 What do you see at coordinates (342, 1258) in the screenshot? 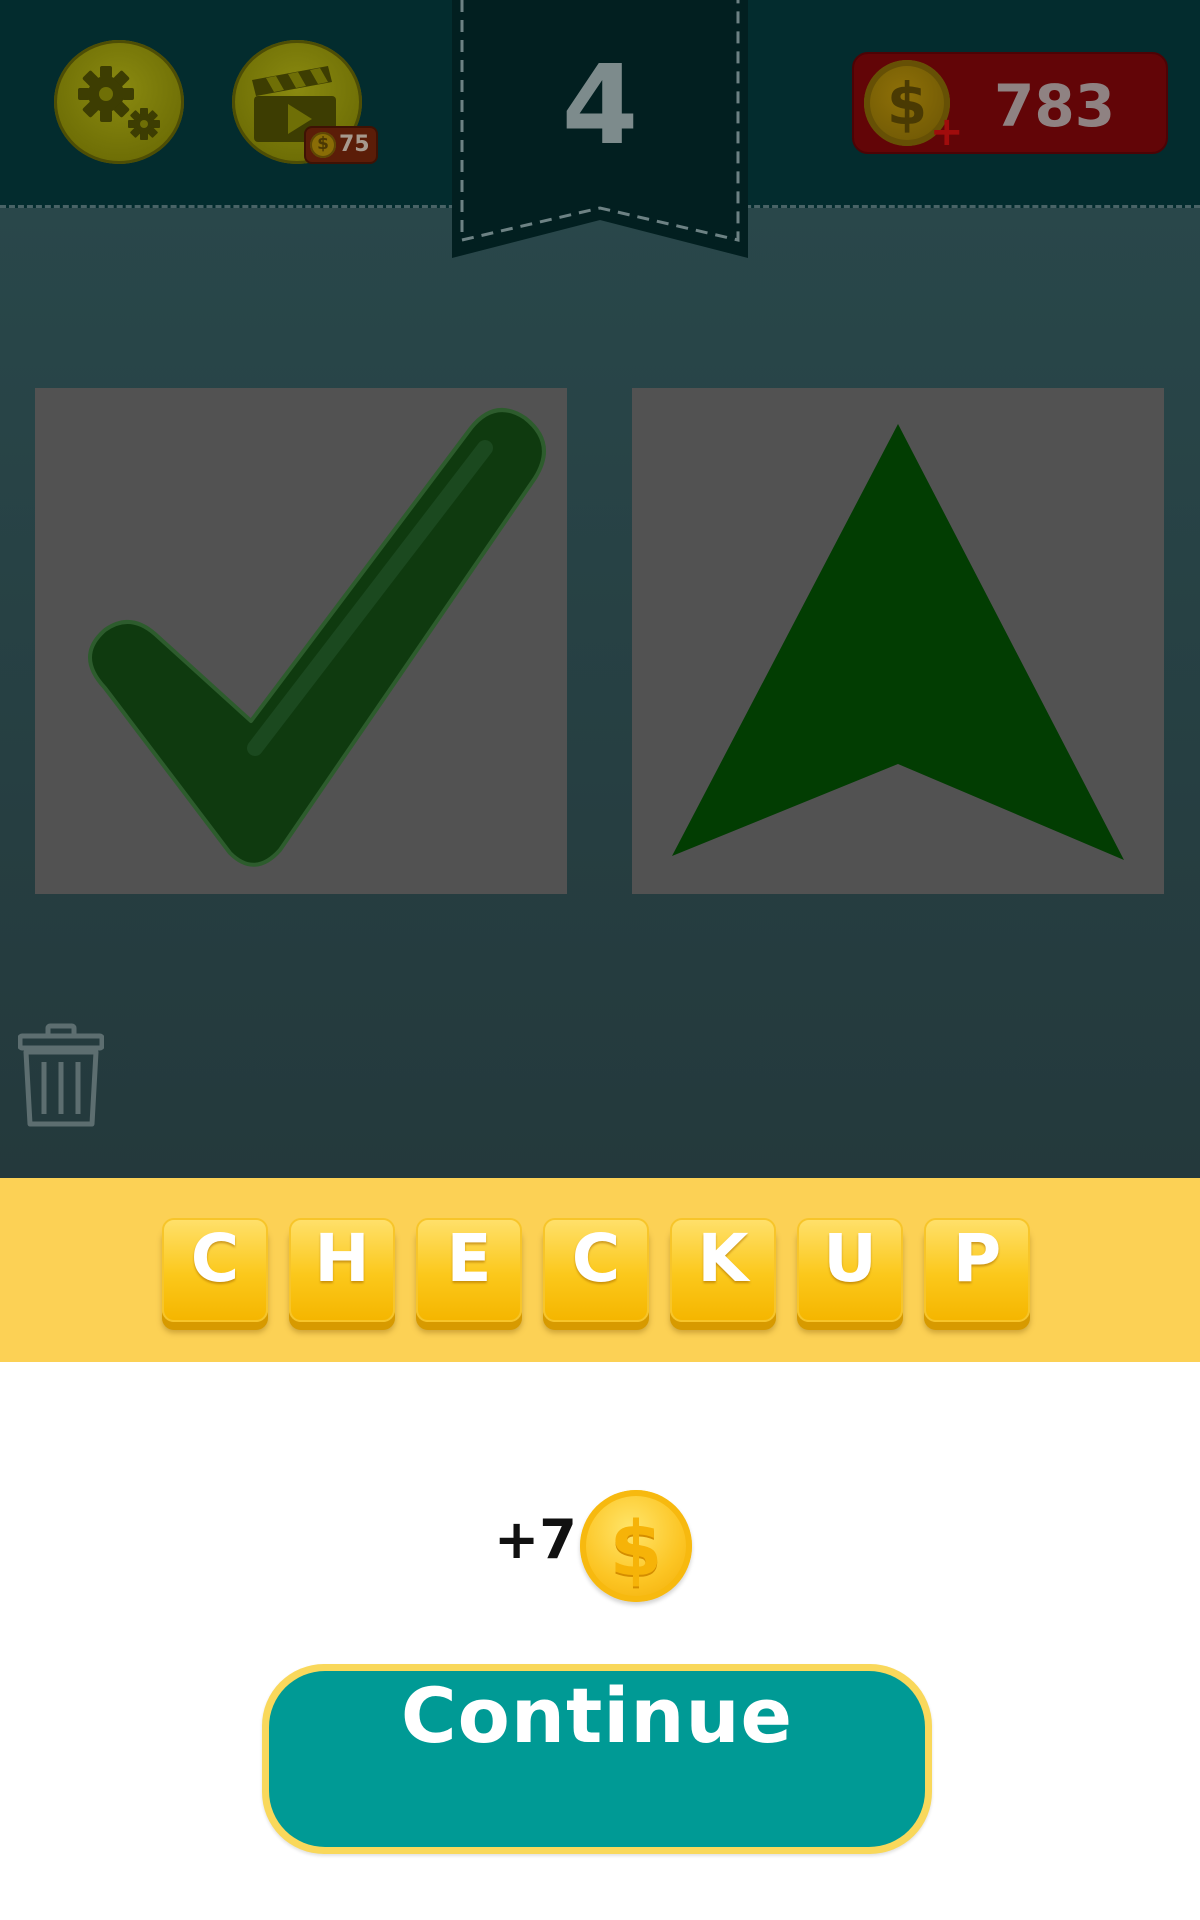
I see `answer-letter: H` at bounding box center [342, 1258].